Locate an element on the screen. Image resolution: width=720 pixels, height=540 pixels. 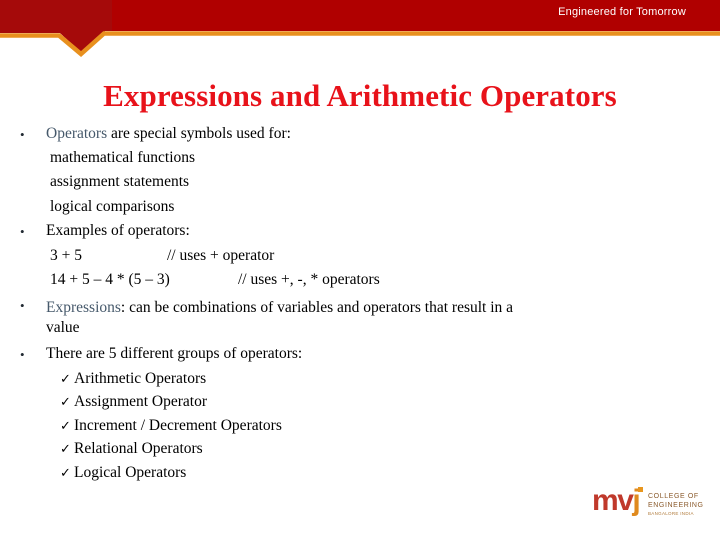
logo-line-college-of: COLLEGE OF is located at coordinates (673, 496).